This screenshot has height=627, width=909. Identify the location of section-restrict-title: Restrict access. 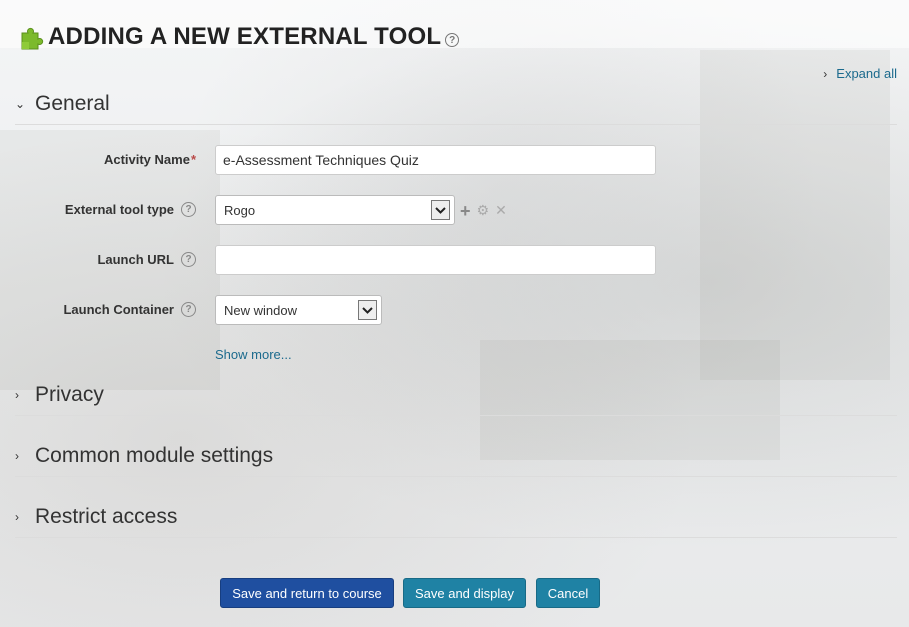
(106, 516).